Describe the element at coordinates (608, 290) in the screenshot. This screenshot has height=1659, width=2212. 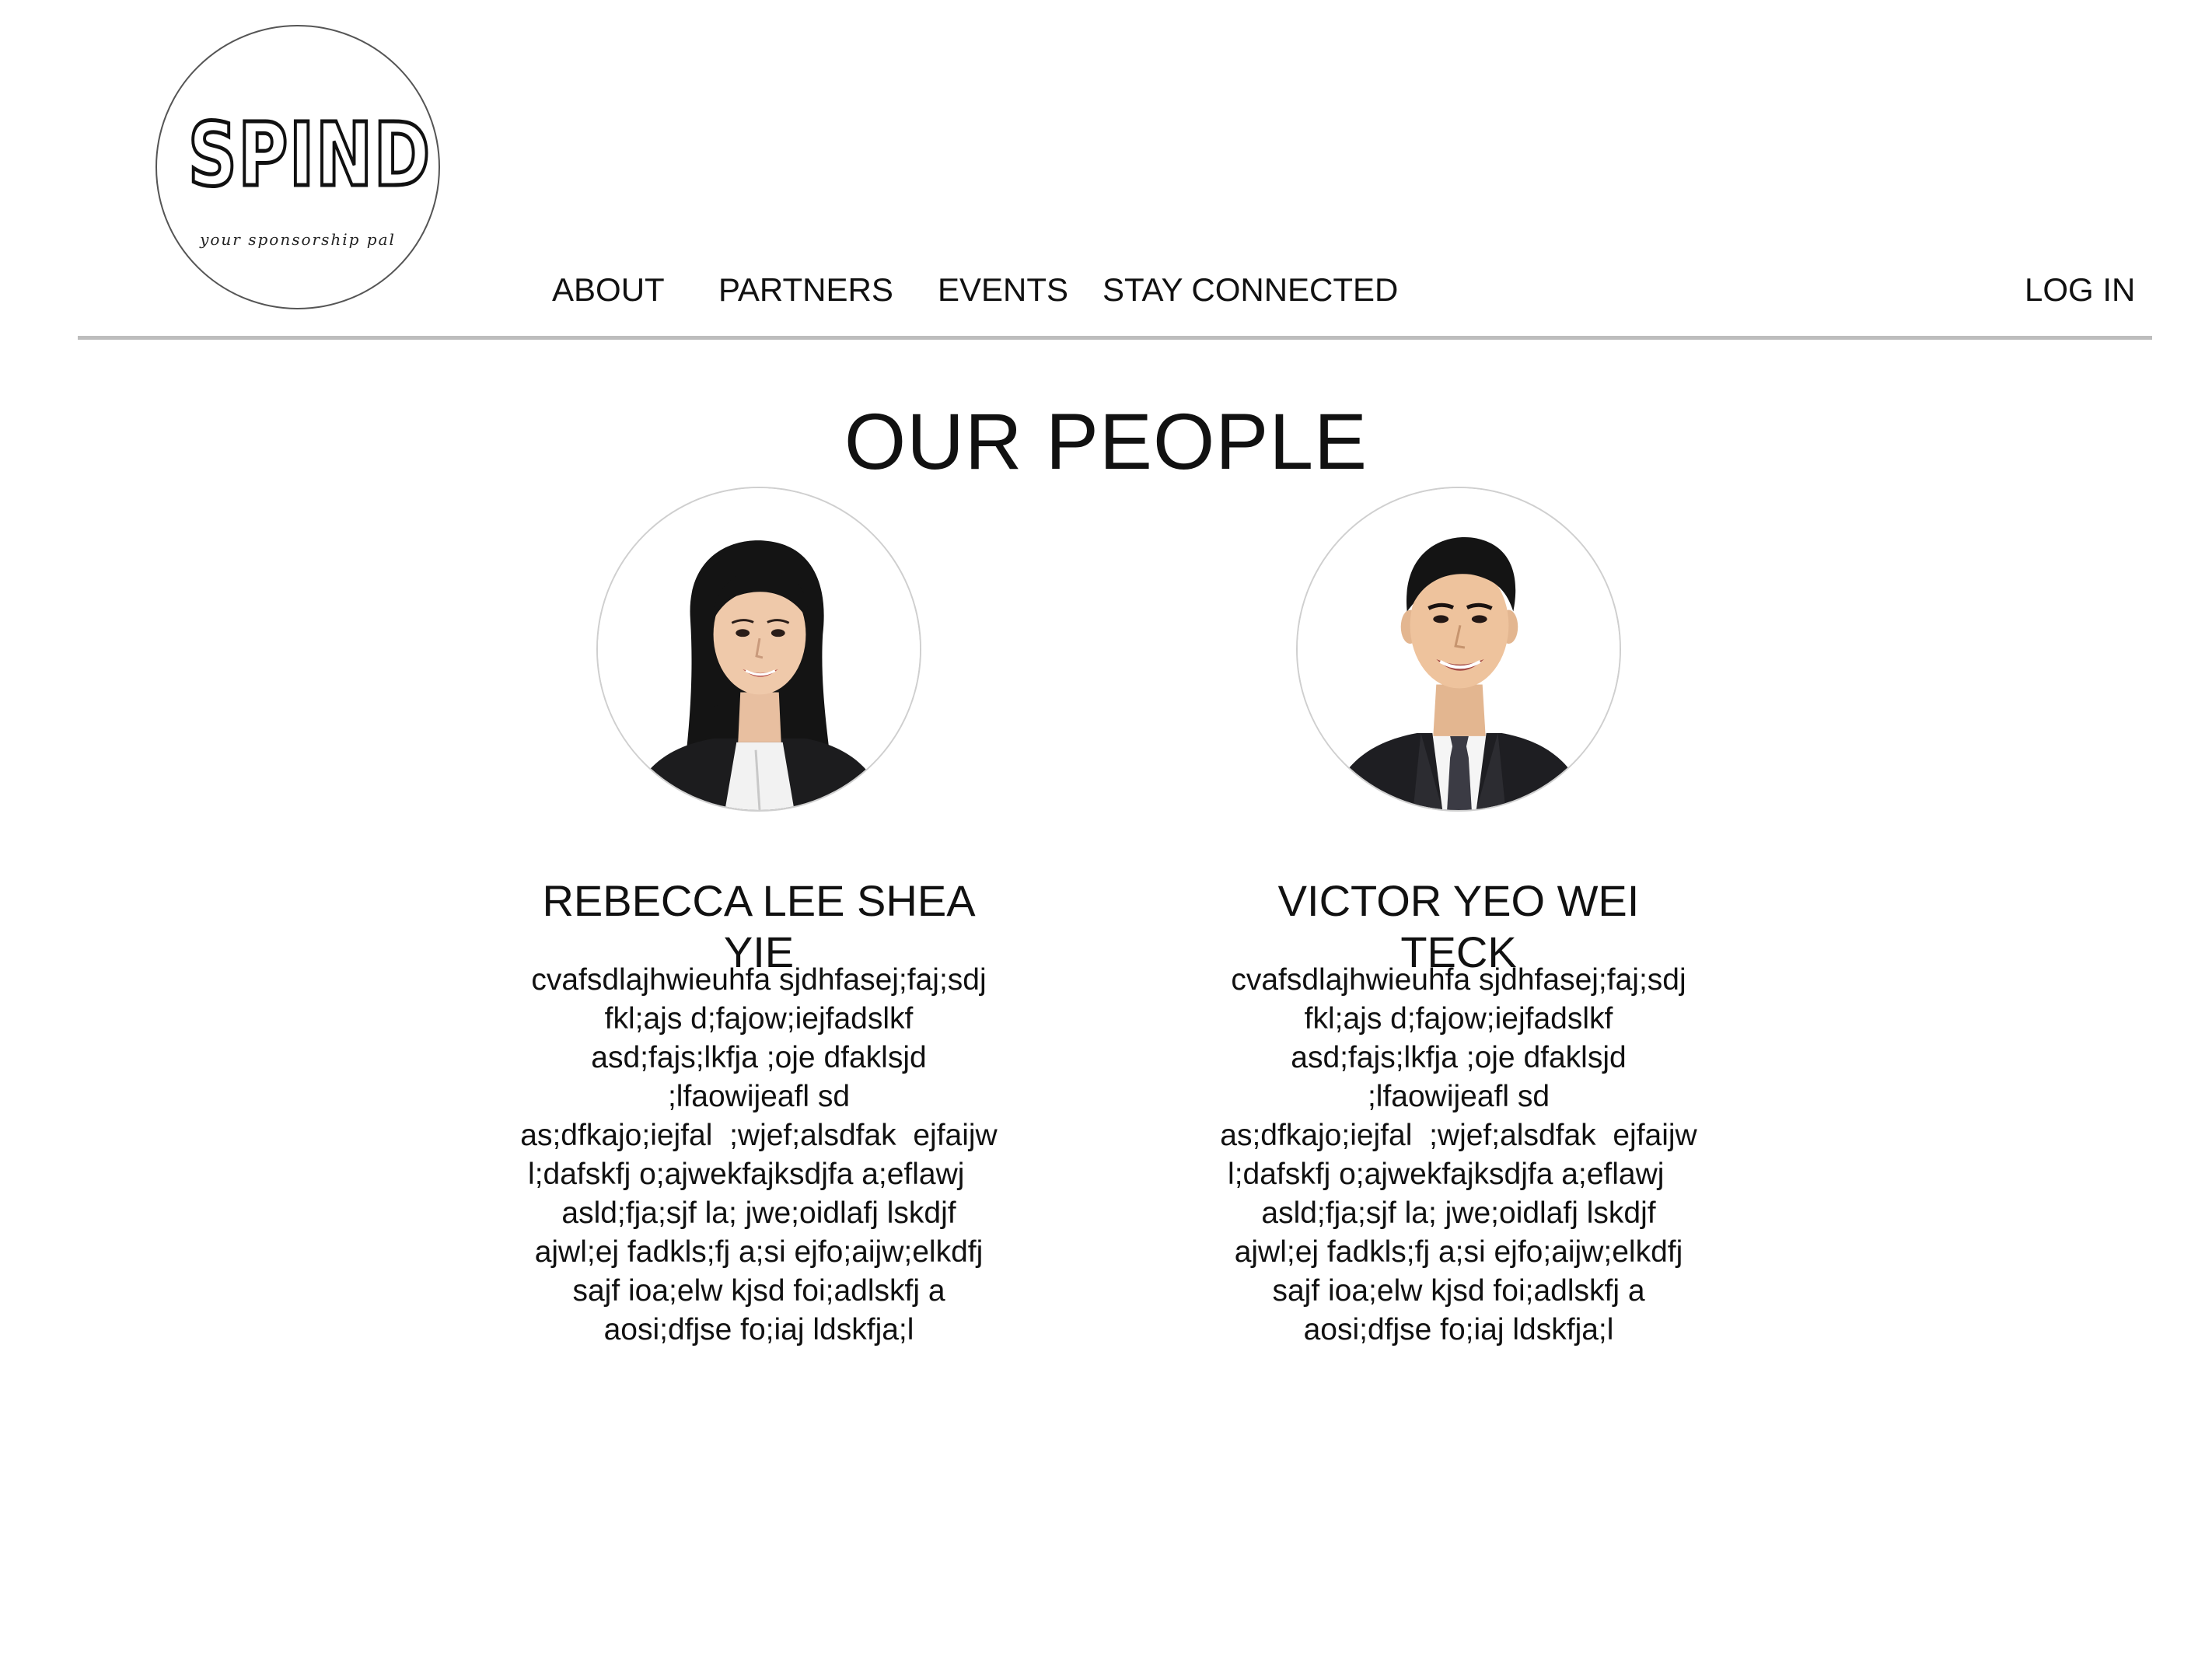
I see `nav-about: ABOUT` at that location.